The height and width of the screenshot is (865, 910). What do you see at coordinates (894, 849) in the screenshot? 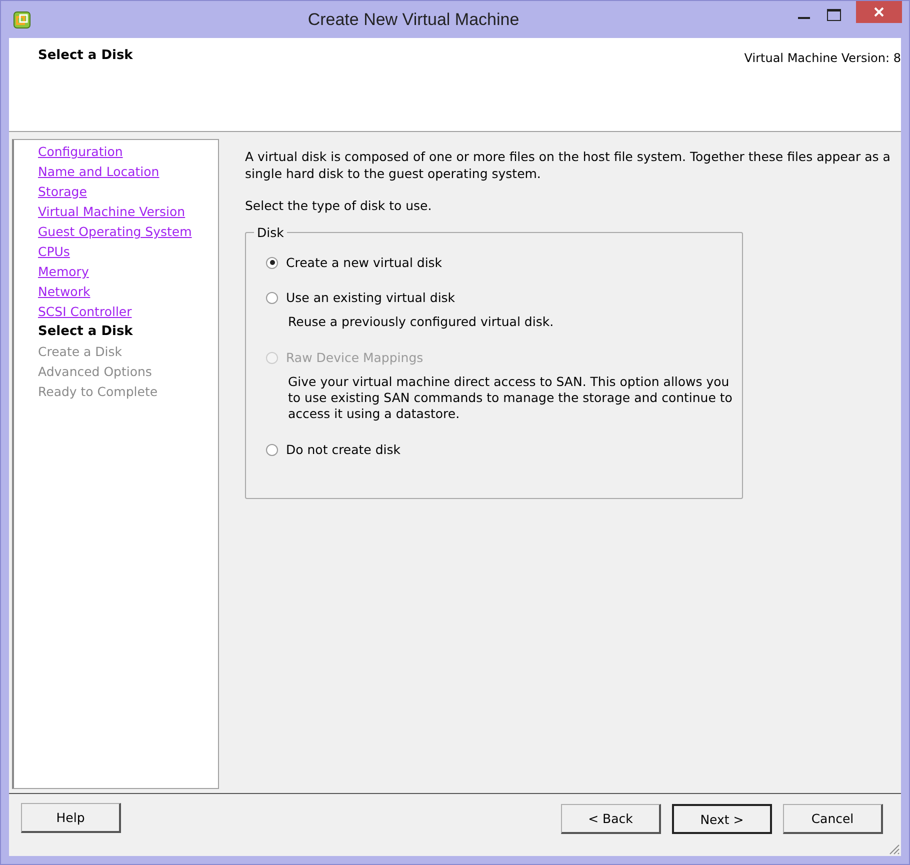
I see `resize-grip-icon` at bounding box center [894, 849].